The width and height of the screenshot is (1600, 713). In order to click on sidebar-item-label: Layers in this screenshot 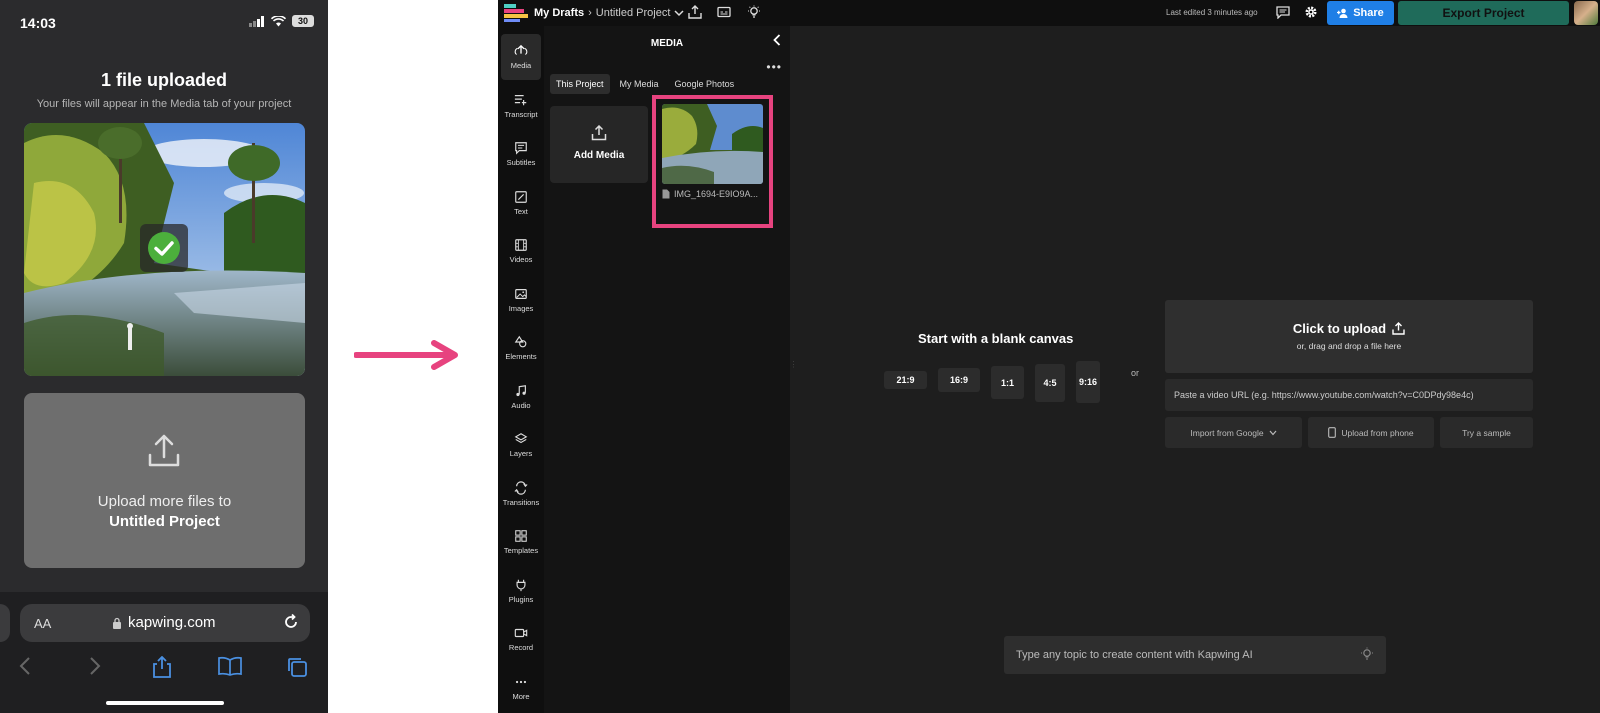, I will do `click(521, 453)`.